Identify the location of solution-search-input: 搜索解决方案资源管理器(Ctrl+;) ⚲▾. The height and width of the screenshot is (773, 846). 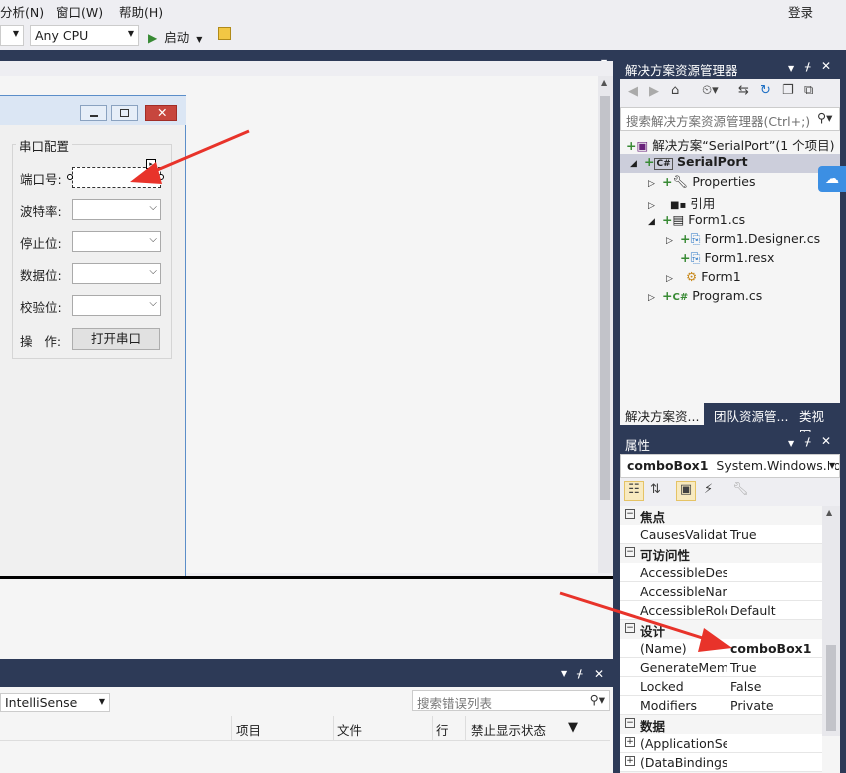
(730, 119).